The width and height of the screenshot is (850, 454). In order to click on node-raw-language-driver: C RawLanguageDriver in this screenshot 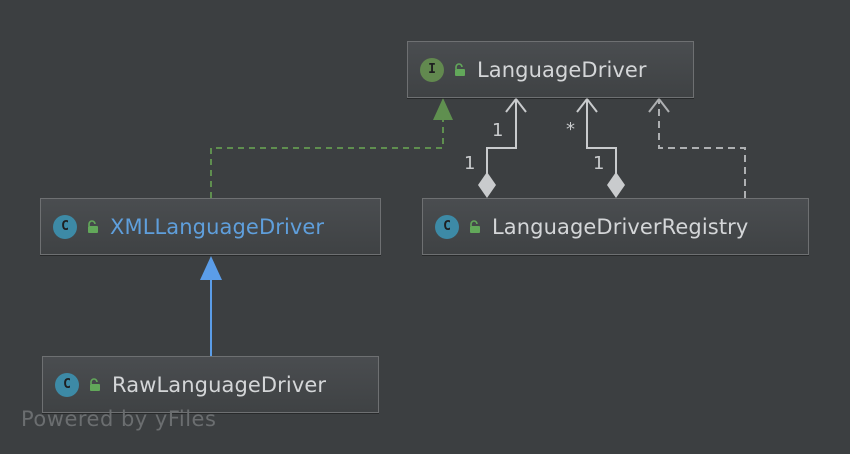, I will do `click(210, 384)`.